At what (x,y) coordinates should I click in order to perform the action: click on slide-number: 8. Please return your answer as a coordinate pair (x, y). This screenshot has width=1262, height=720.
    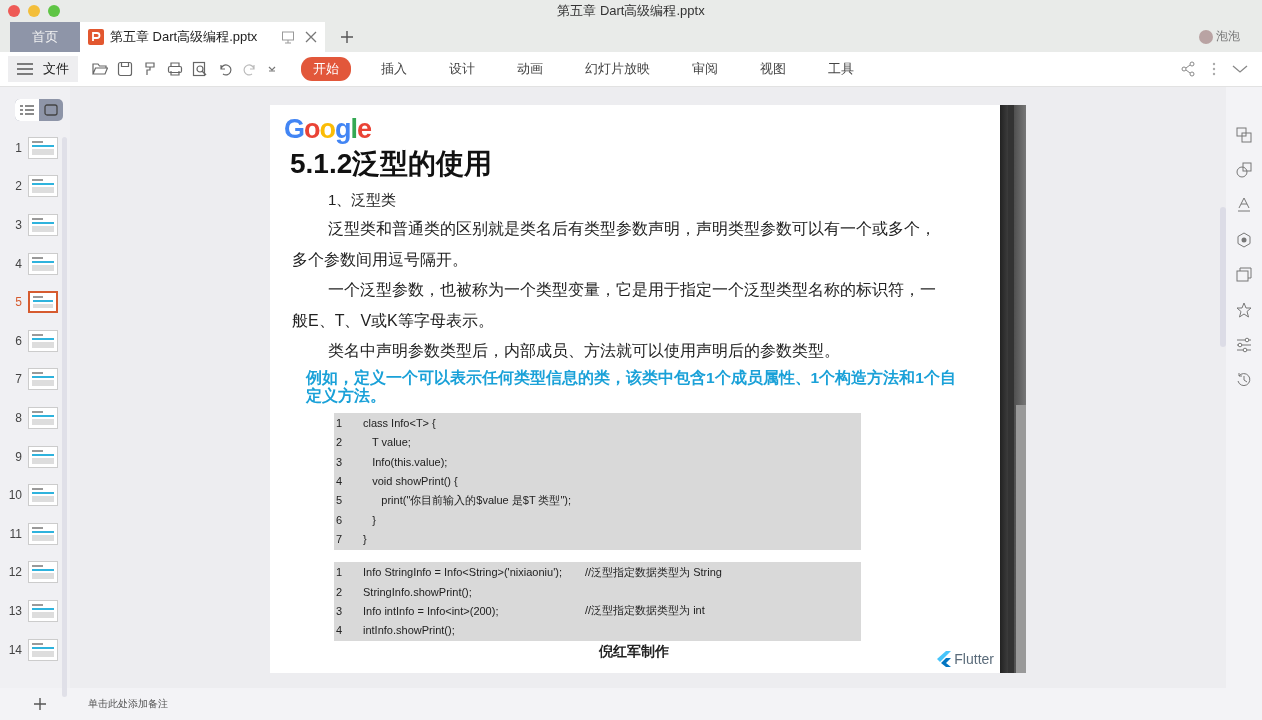
    Looking at the image, I should click on (18, 417).